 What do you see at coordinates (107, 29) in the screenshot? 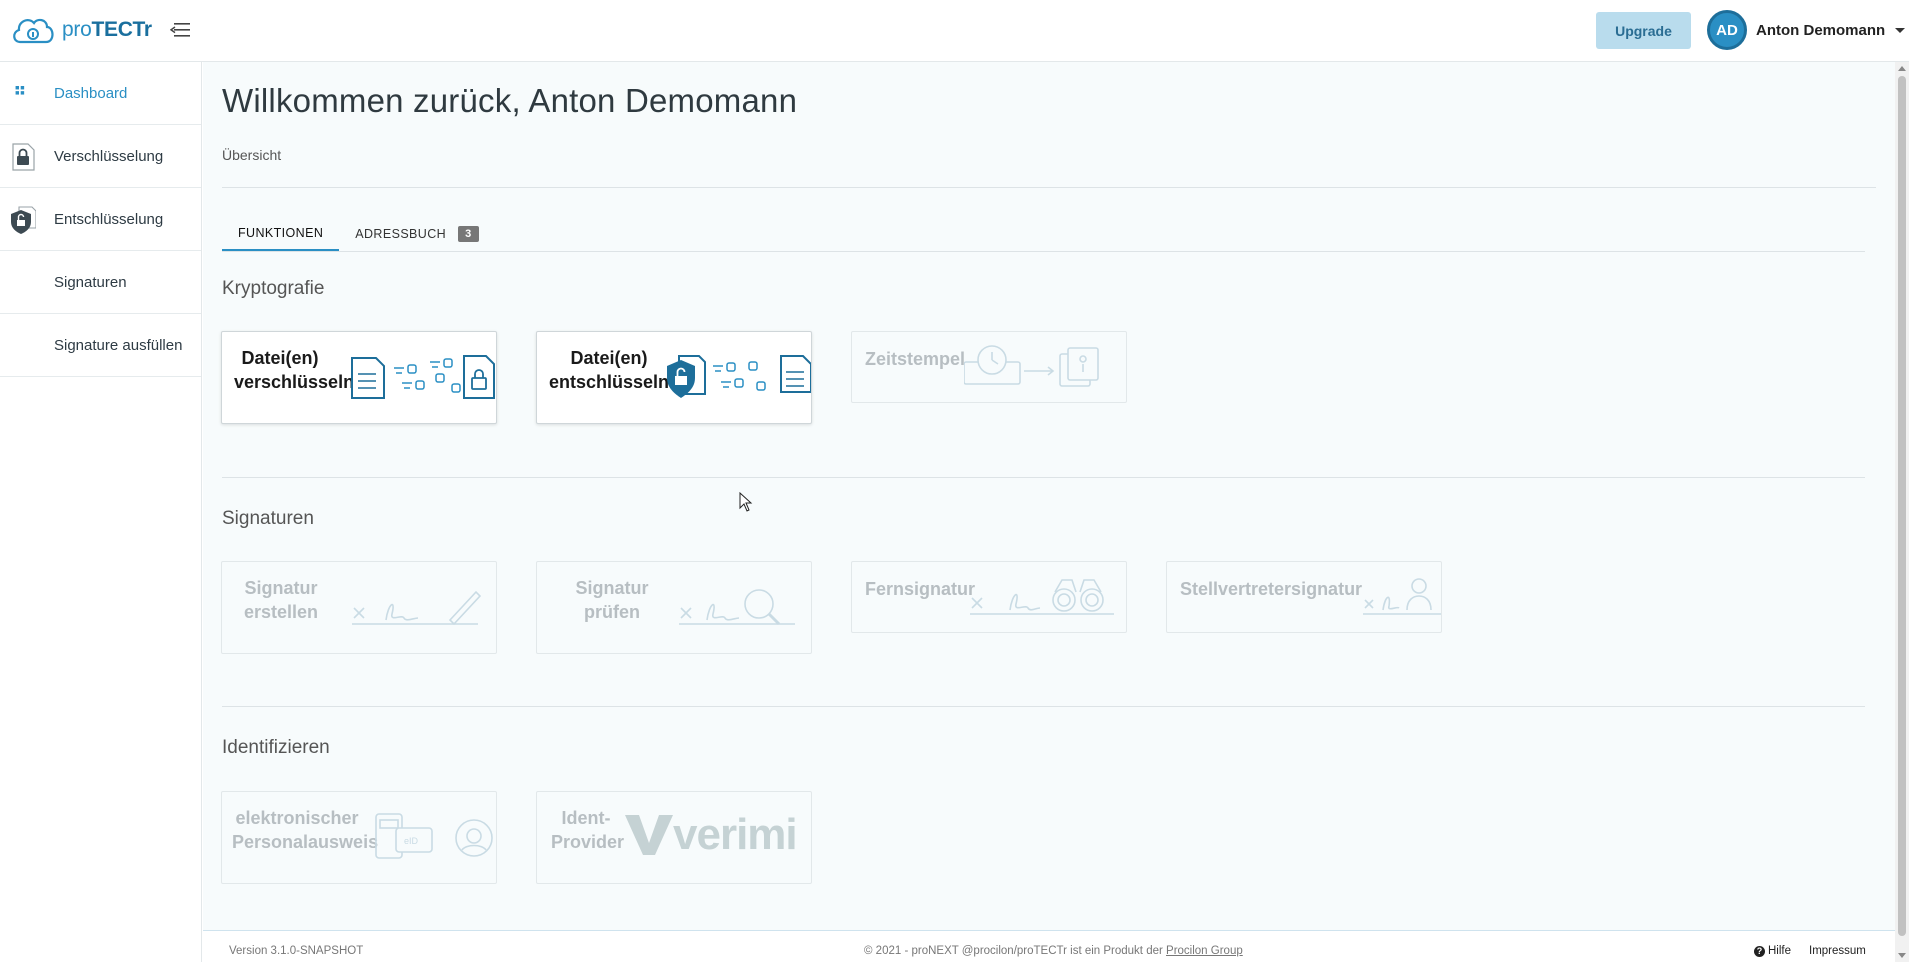
I see `app-logo-text: proTECTr` at bounding box center [107, 29].